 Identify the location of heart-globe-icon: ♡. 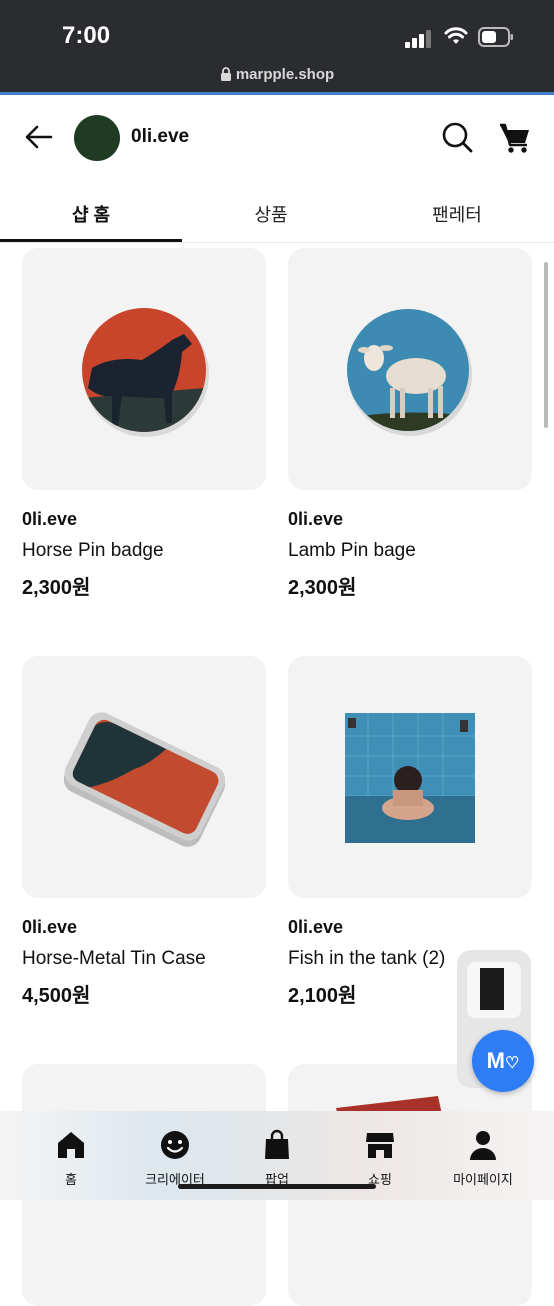
(512, 1063).